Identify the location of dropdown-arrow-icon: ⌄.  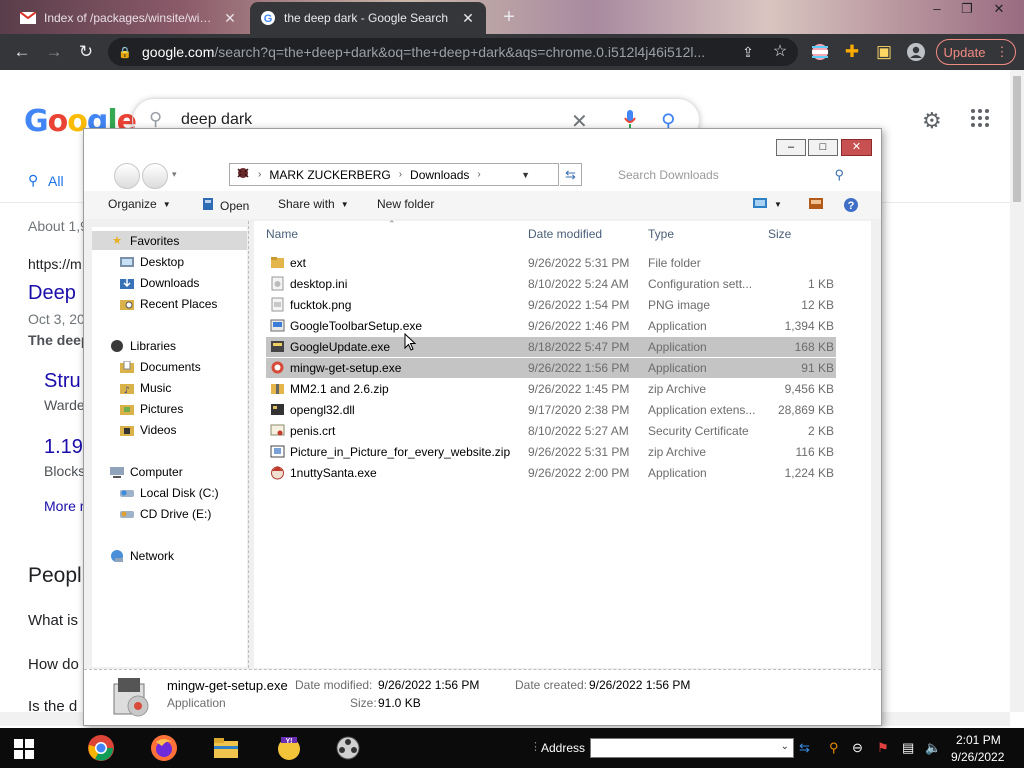
(785, 746).